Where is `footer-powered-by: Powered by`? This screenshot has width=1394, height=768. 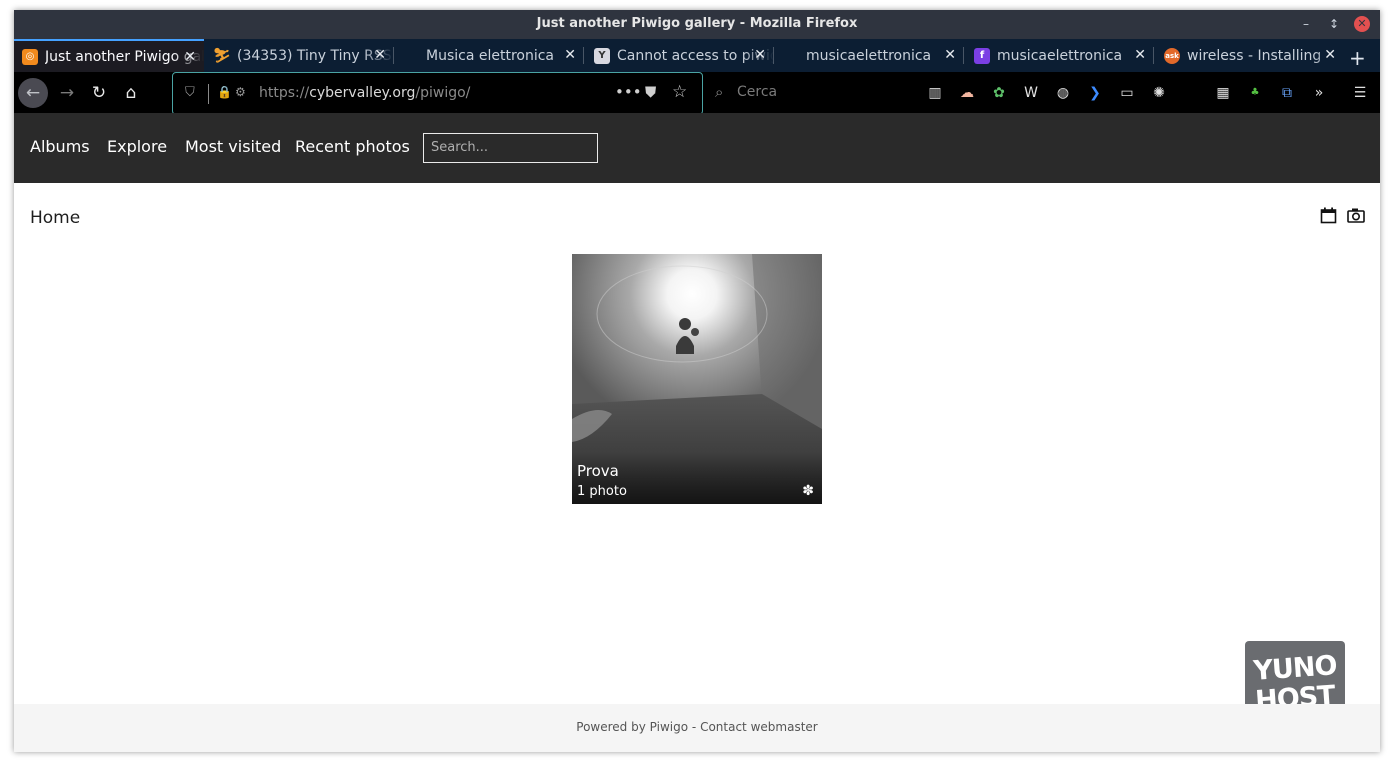
footer-powered-by: Powered by is located at coordinates (611, 727).